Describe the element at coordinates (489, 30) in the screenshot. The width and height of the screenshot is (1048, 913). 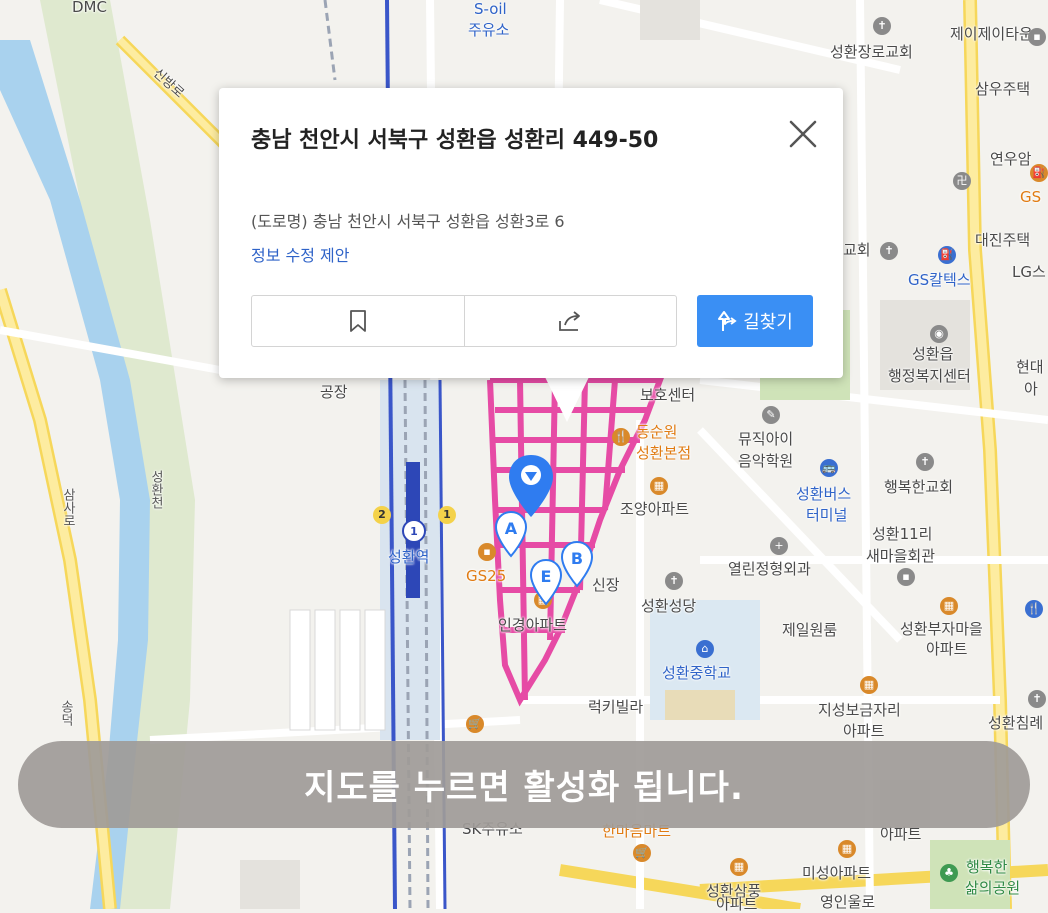
I see `map-label: 주유소` at that location.